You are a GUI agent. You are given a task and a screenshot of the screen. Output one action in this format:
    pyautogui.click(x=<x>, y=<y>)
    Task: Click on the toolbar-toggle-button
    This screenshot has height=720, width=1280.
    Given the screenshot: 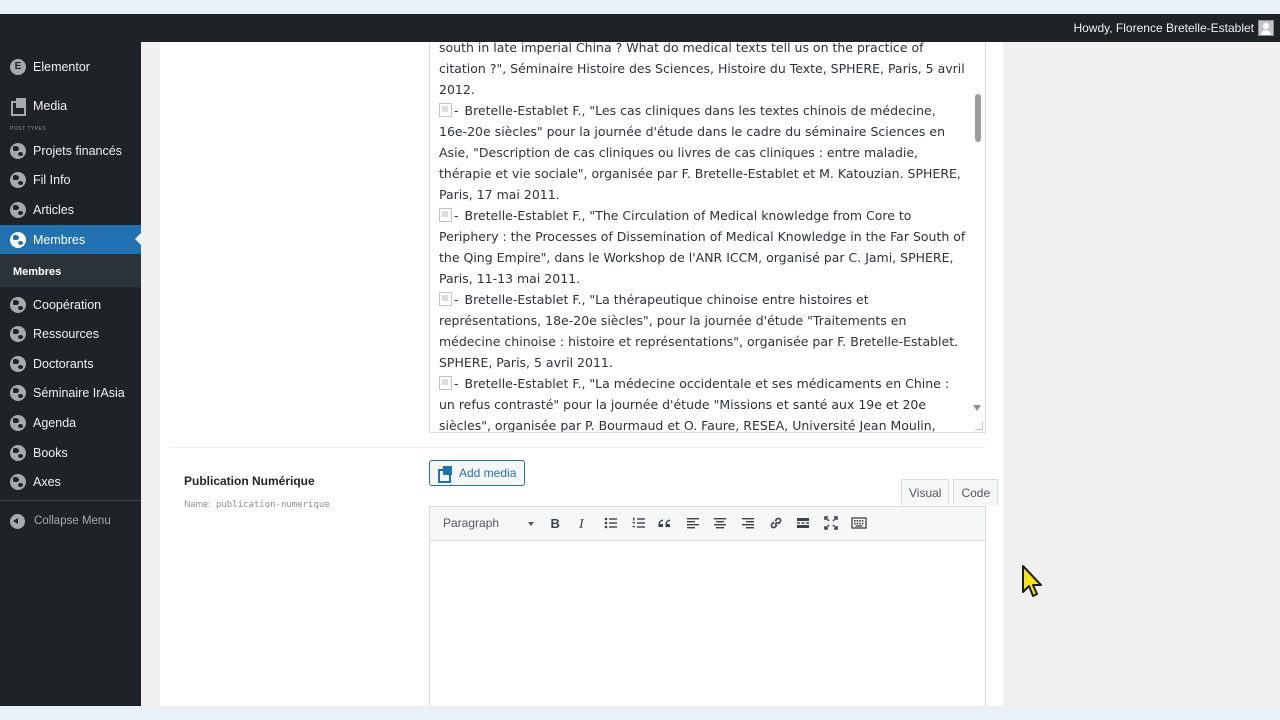 What is the action you would take?
    pyautogui.click(x=859, y=523)
    